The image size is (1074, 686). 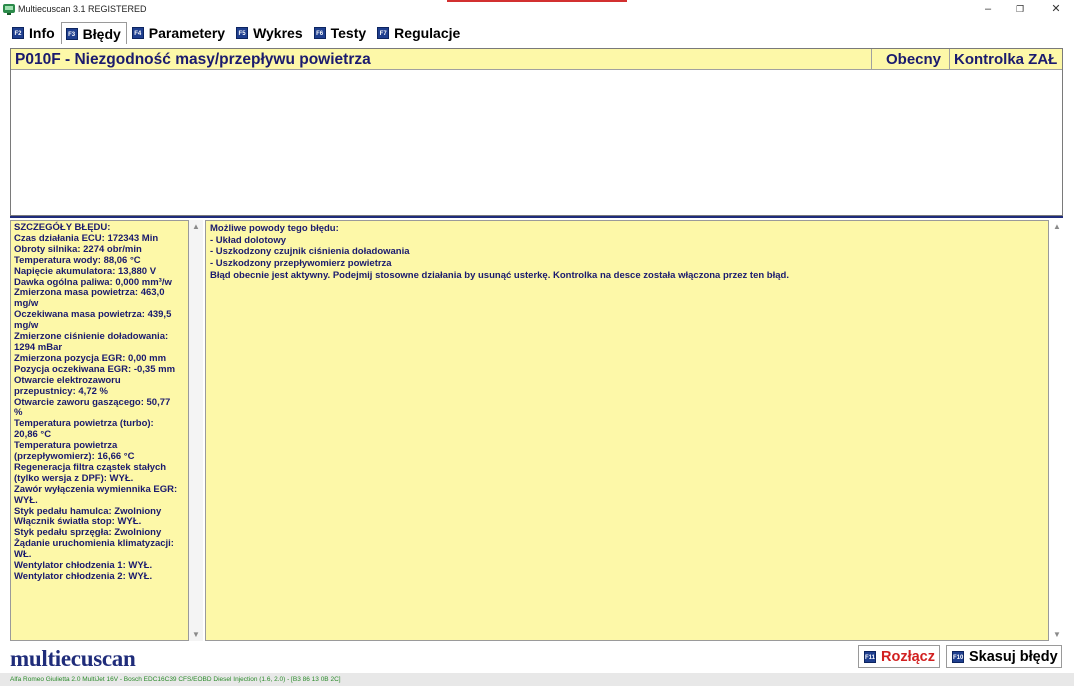 What do you see at coordinates (1005, 59) in the screenshot?
I see `error-status-mil: Kontrolka ZAŁ` at bounding box center [1005, 59].